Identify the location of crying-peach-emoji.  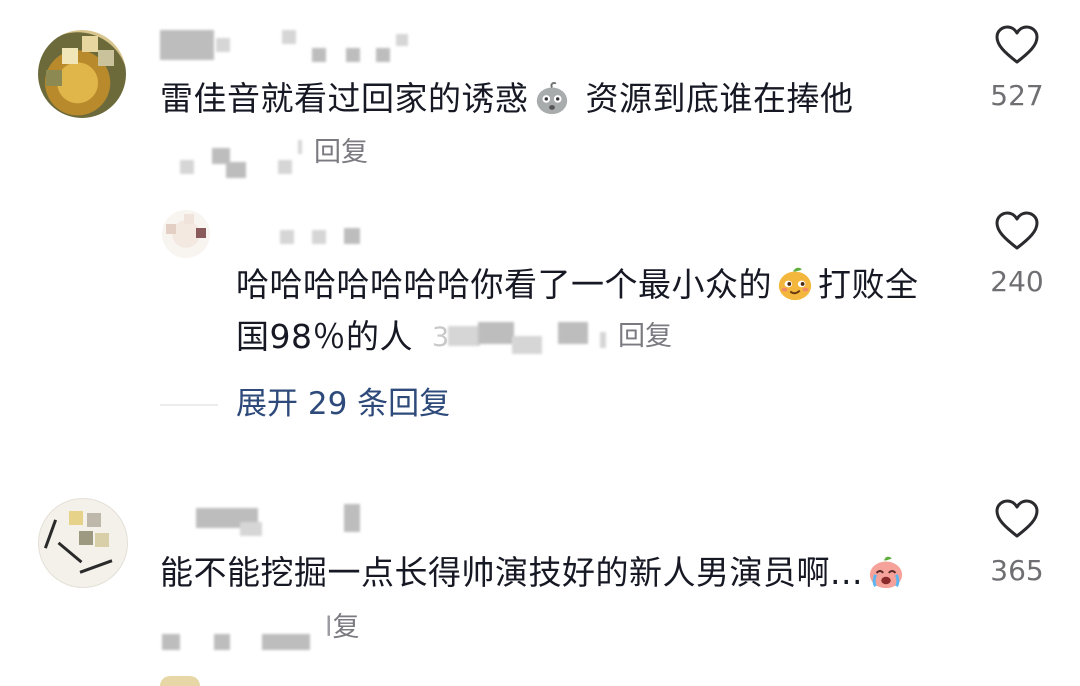
(886, 572).